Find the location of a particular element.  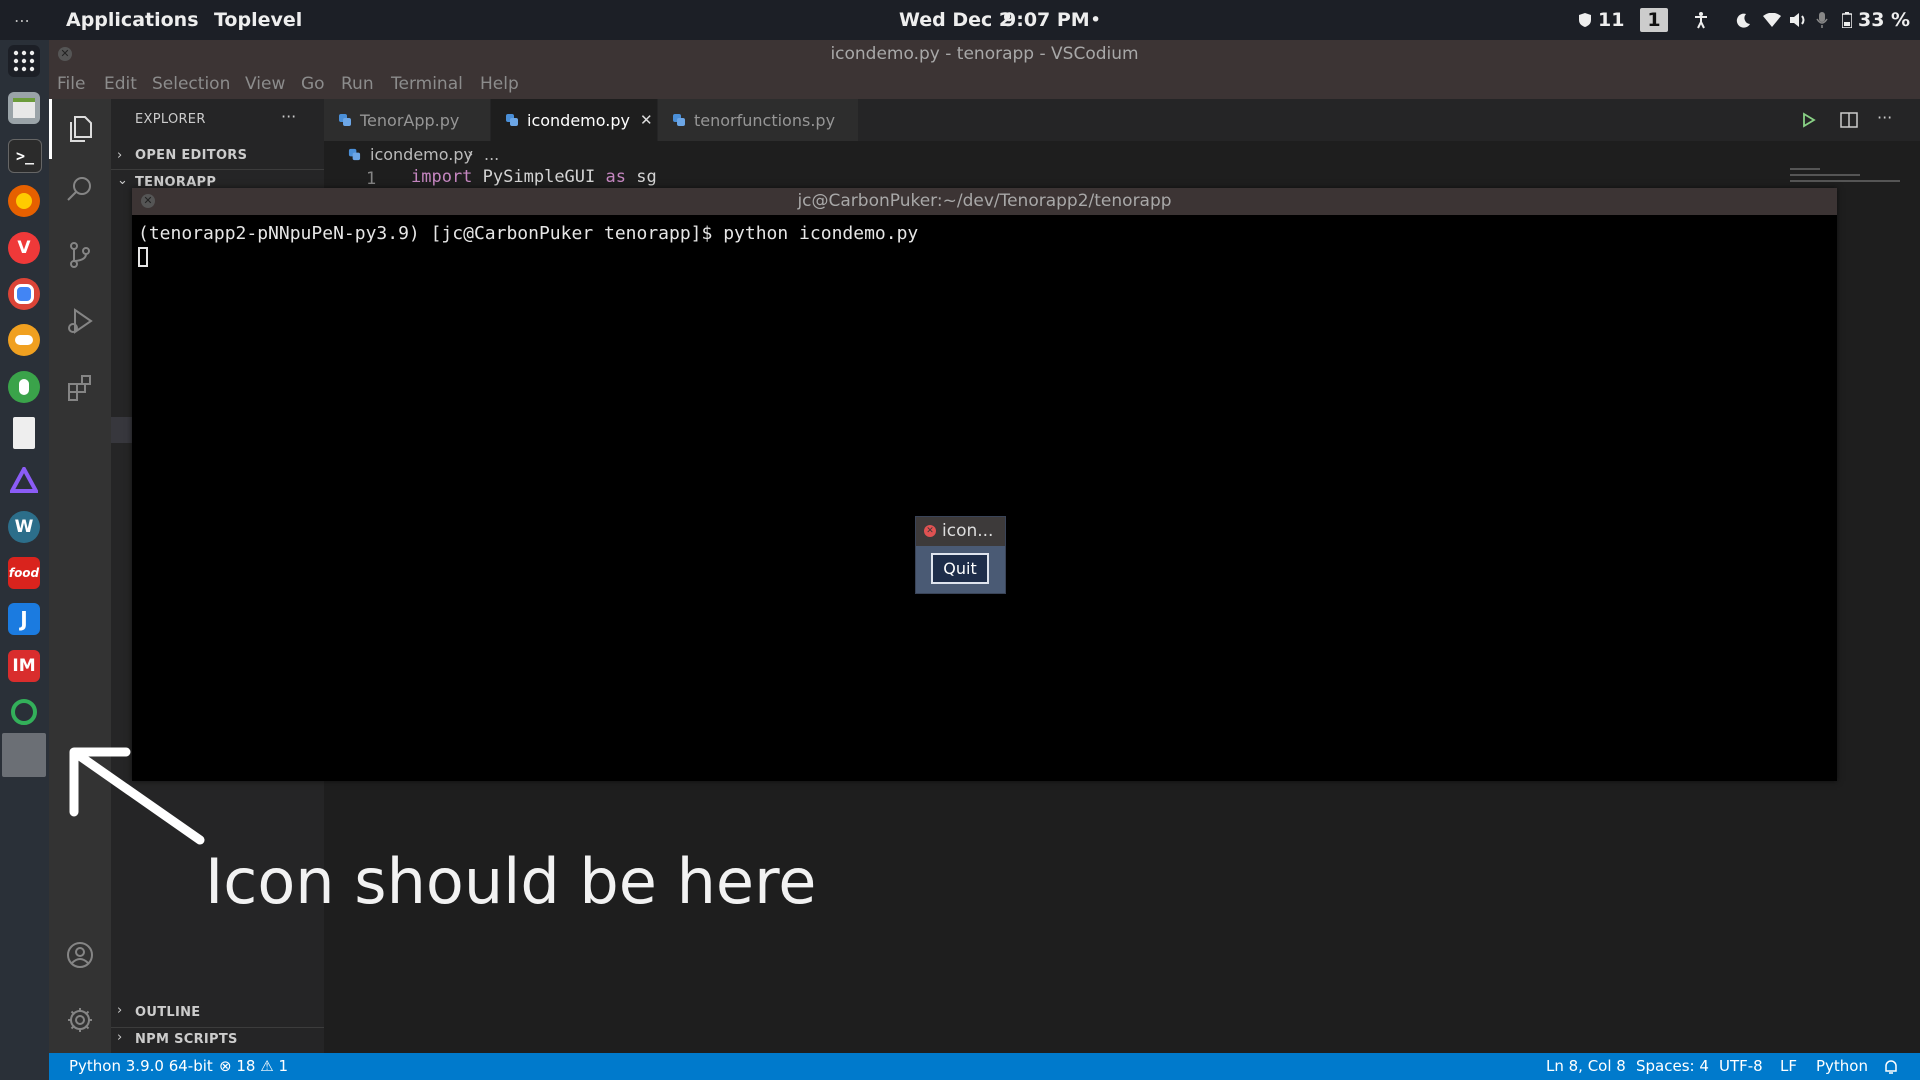

microphone-icon is located at coordinates (1822, 20).